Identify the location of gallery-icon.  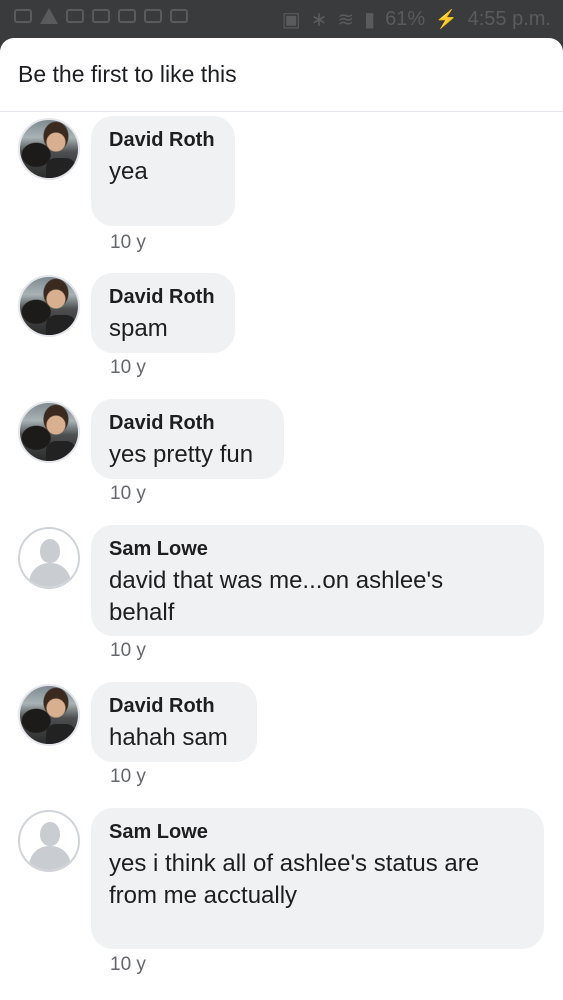
(101, 16).